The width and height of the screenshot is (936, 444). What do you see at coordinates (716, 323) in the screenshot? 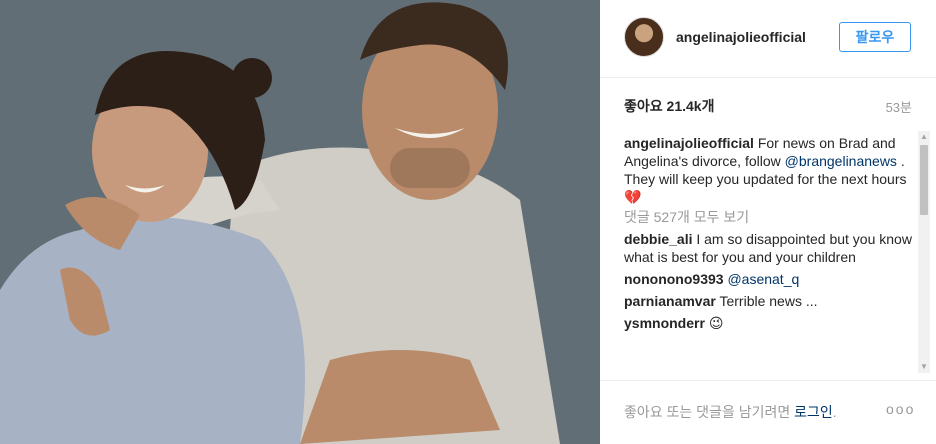
I see `wink-emoji-icon: 😉` at bounding box center [716, 323].